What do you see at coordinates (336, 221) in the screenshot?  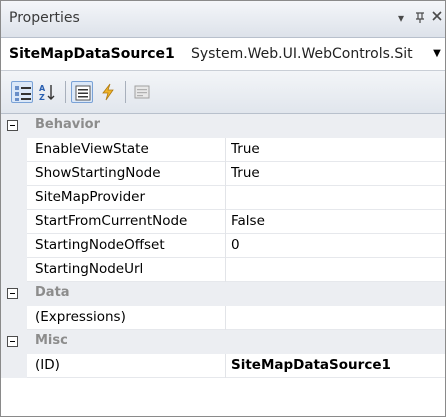 I see `property-value: False` at bounding box center [336, 221].